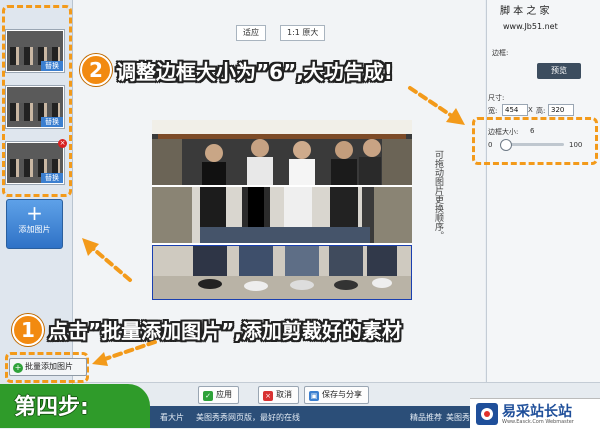  I want to click on arrow-to-batch-add, so click(128, 351).